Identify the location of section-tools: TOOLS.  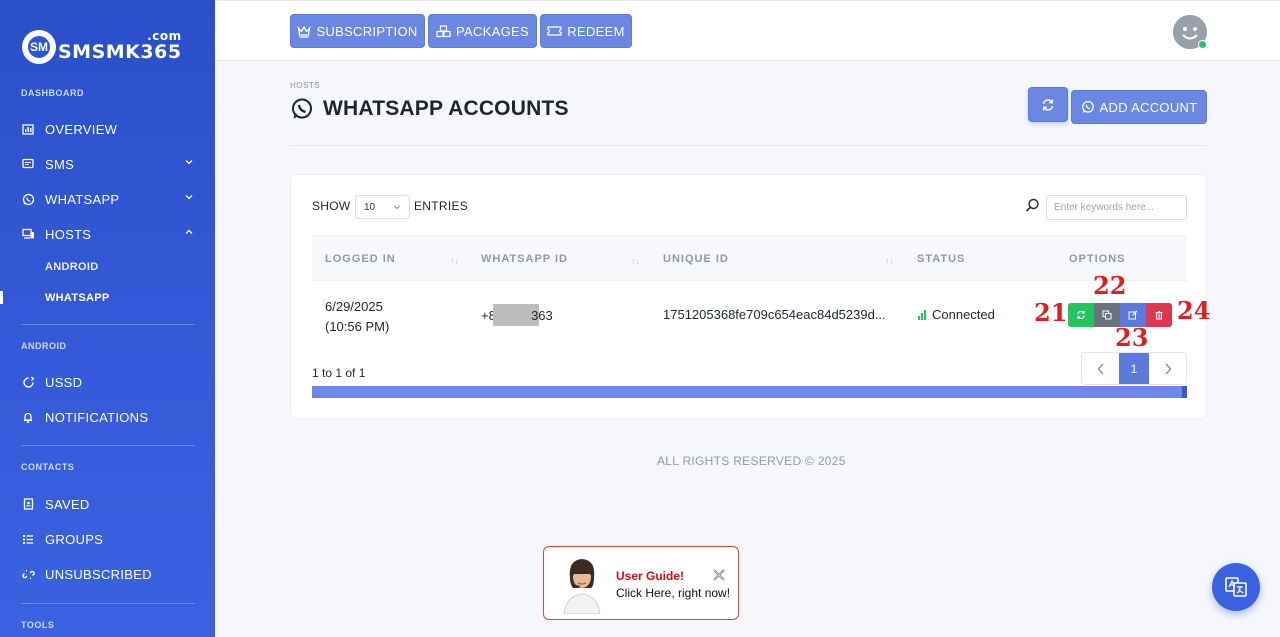
(38, 625).